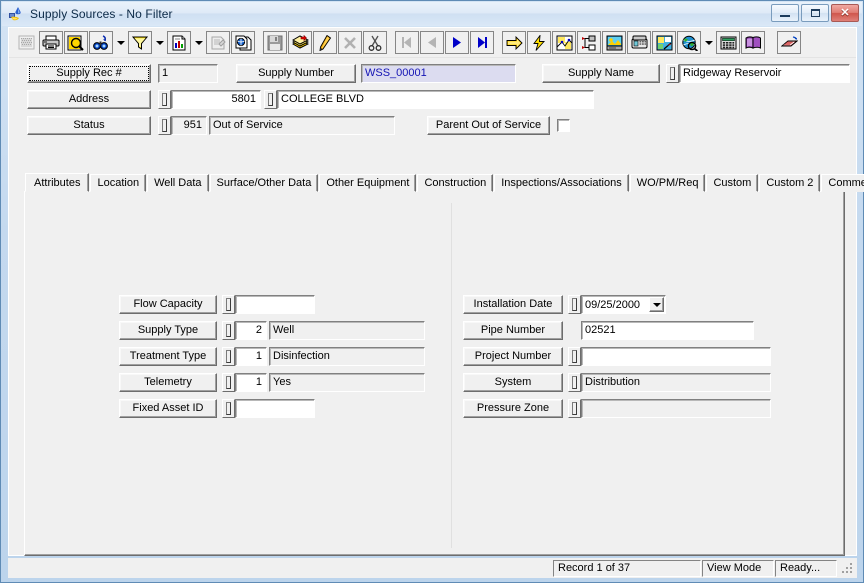 The width and height of the screenshot is (864, 583). I want to click on report-button, so click(179, 42).